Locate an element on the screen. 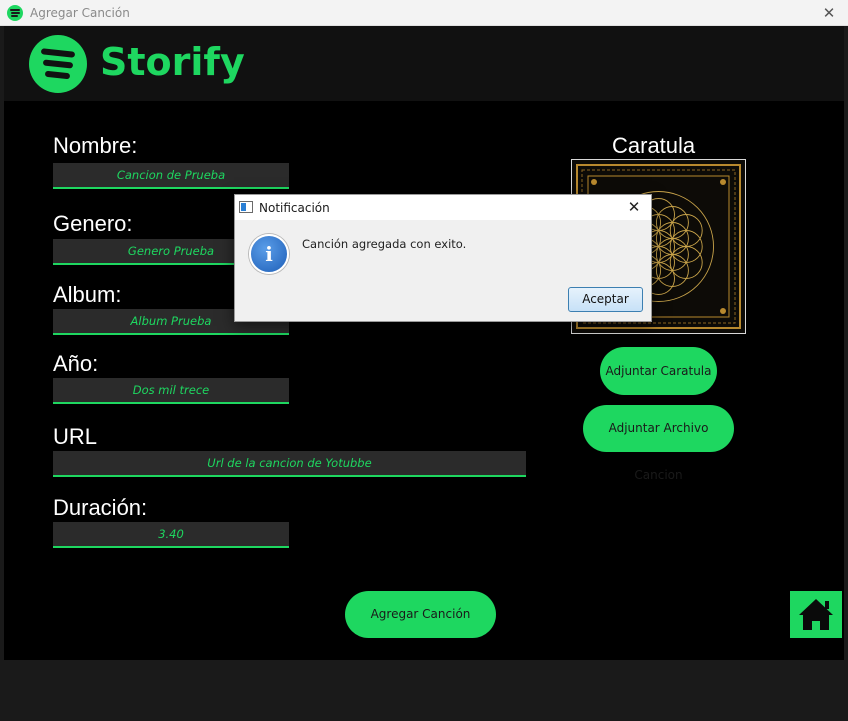  window-title: Agregar Canción is located at coordinates (80, 13).